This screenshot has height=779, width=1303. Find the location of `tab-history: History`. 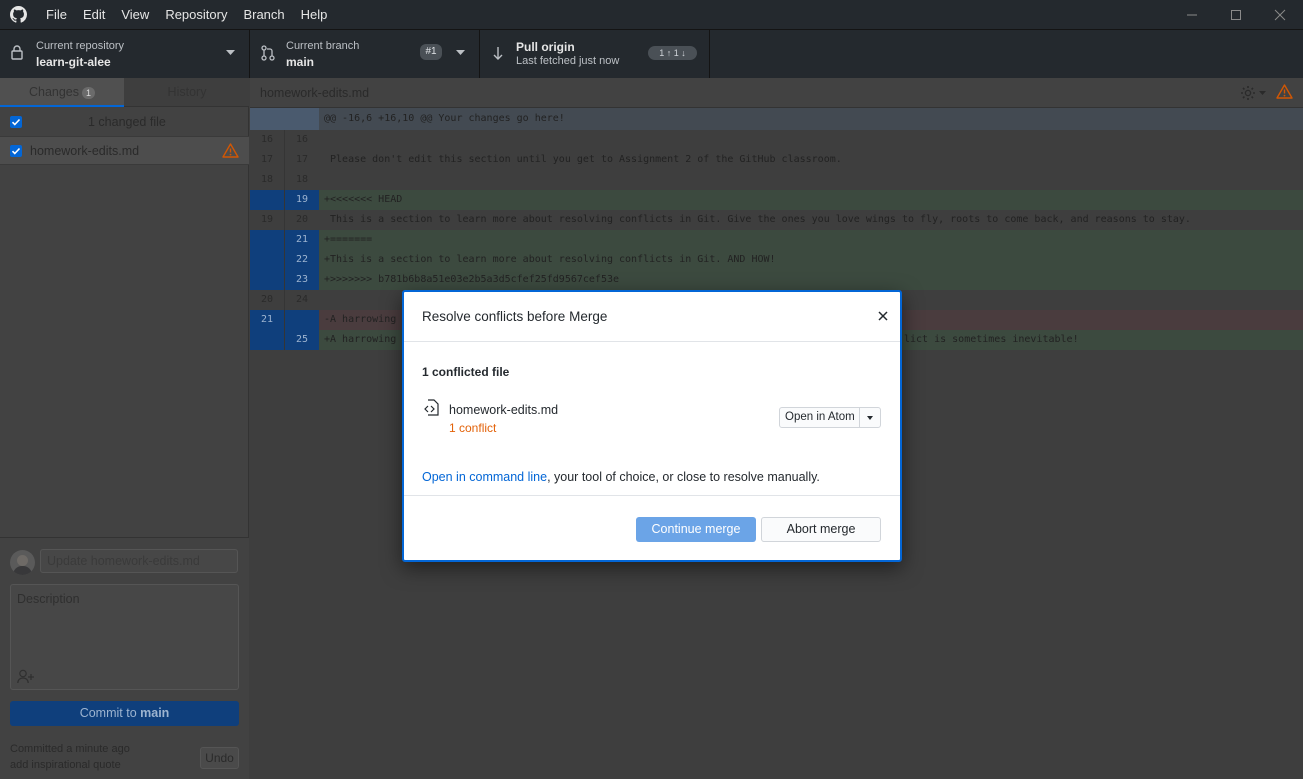

tab-history: History is located at coordinates (187, 92).